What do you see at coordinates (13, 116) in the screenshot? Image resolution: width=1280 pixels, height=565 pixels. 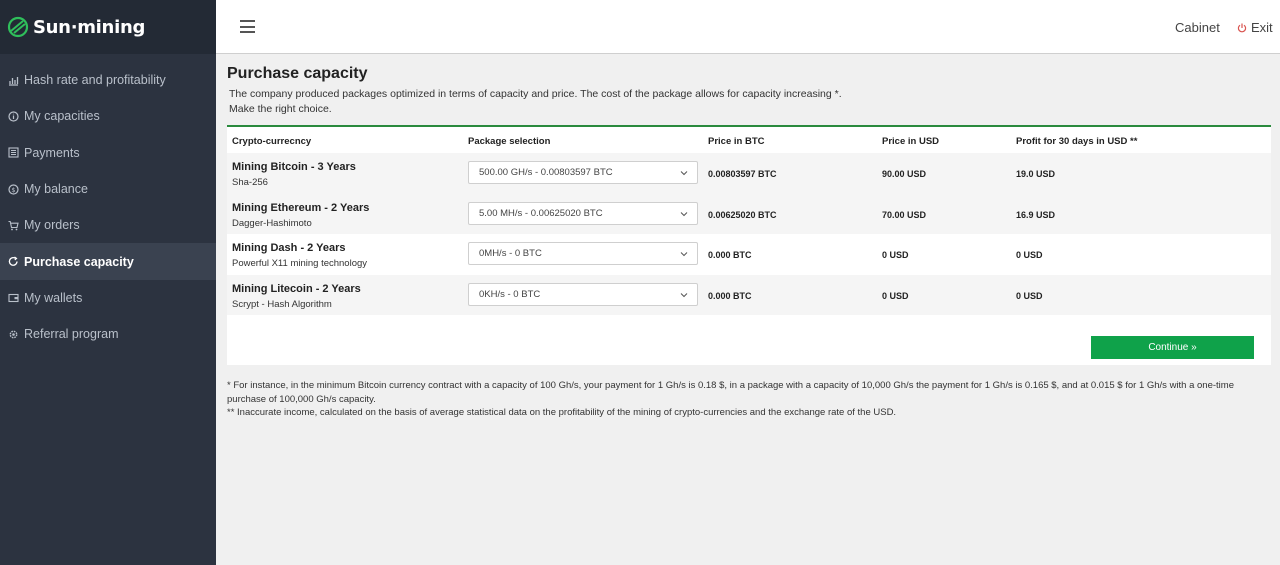 I see `info-icon` at bounding box center [13, 116].